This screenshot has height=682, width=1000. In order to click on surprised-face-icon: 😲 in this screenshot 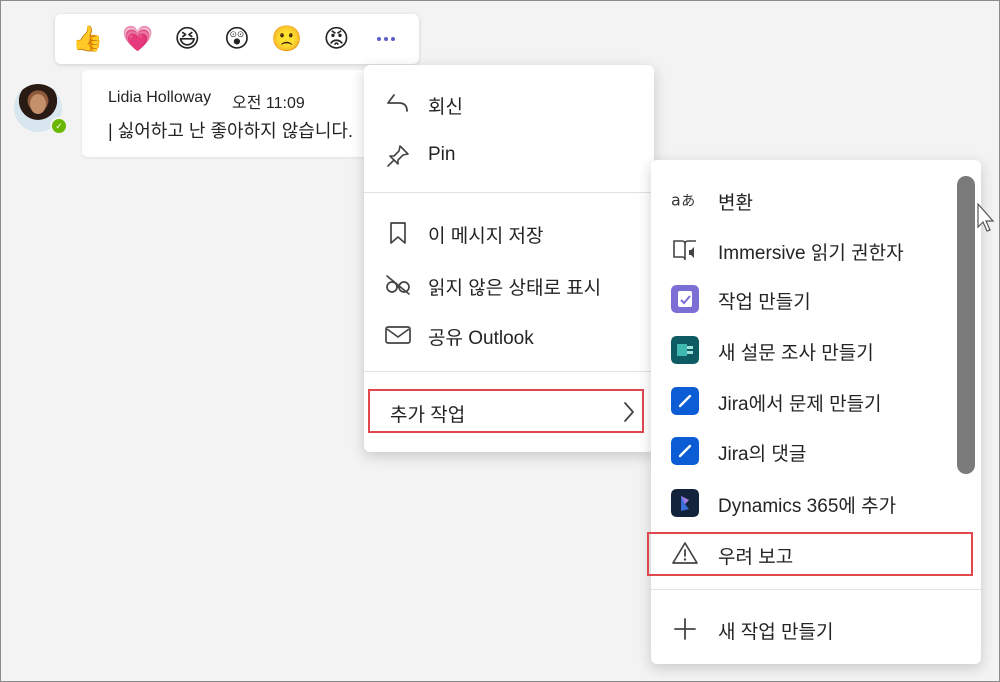, I will do `click(237, 39)`.